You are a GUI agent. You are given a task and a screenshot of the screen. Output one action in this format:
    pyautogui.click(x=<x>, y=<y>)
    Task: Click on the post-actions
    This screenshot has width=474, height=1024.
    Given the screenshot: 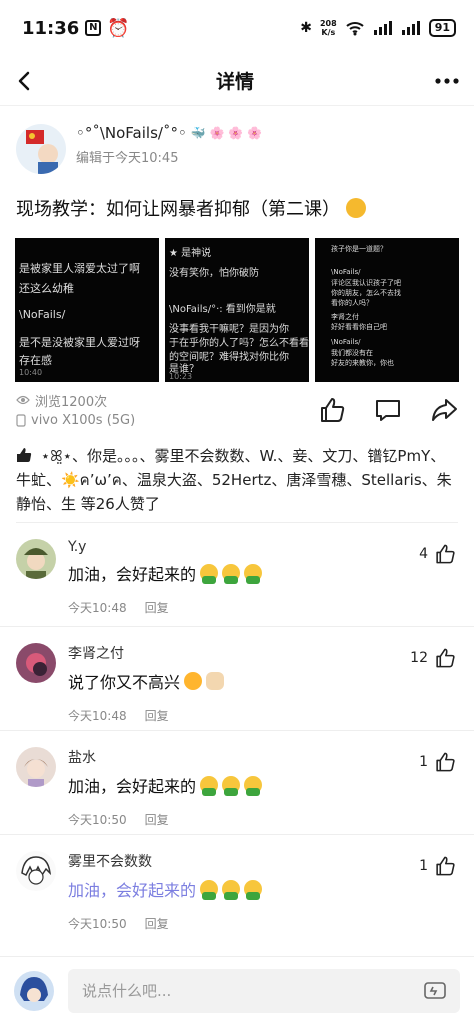 What is the action you would take?
    pyautogui.click(x=388, y=410)
    